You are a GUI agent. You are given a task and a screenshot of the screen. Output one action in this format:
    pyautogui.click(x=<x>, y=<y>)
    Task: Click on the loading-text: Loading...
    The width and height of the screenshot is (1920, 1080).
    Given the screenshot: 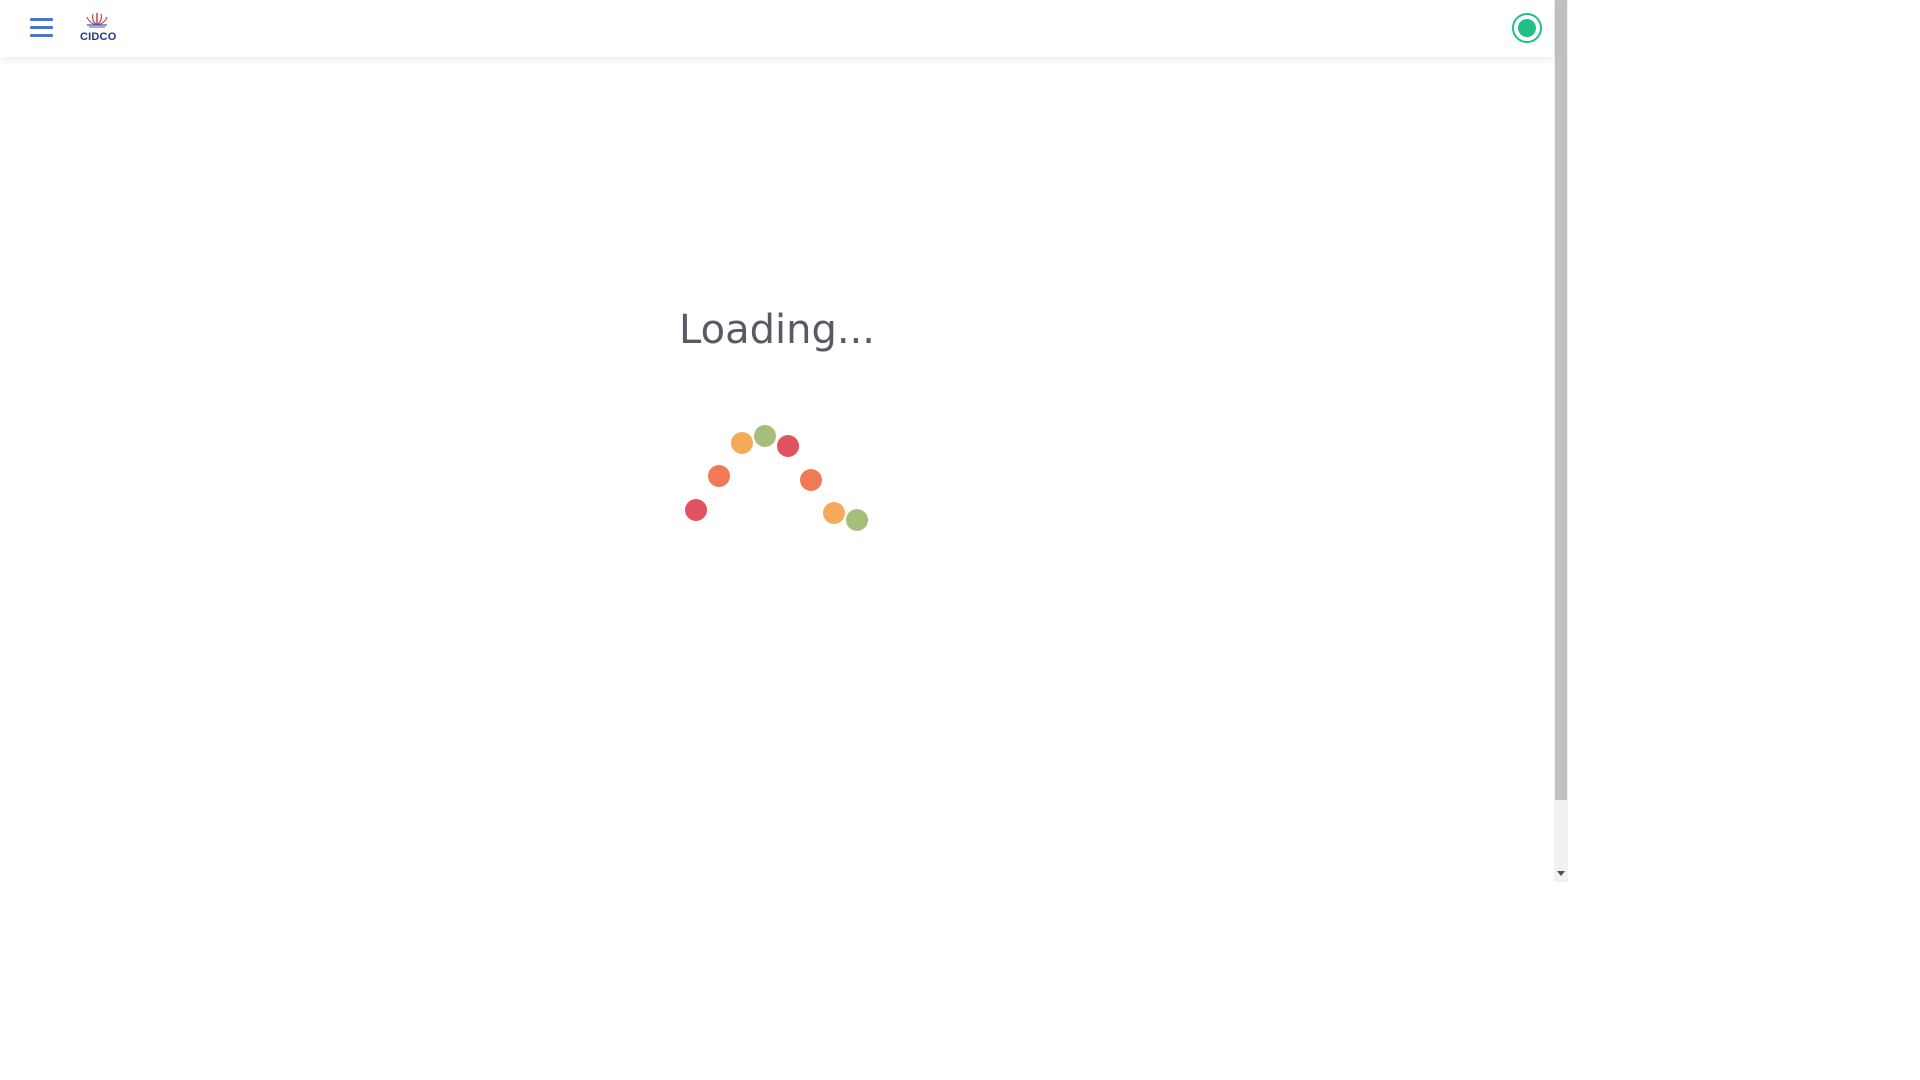 What is the action you would take?
    pyautogui.click(x=777, y=330)
    